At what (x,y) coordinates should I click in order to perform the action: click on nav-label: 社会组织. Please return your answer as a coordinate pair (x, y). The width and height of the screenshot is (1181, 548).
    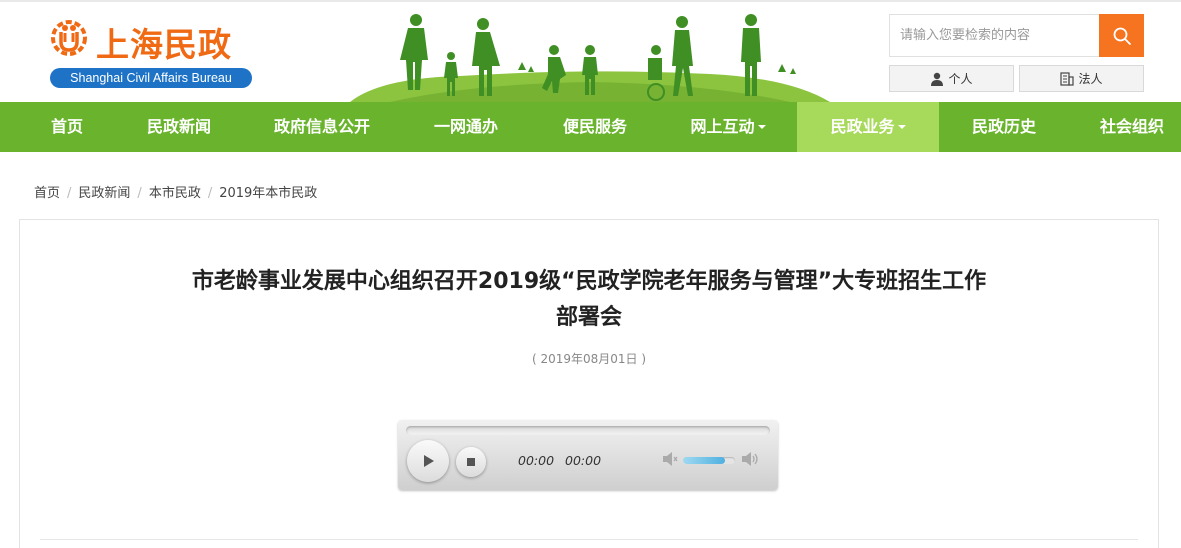
    Looking at the image, I should click on (1131, 126).